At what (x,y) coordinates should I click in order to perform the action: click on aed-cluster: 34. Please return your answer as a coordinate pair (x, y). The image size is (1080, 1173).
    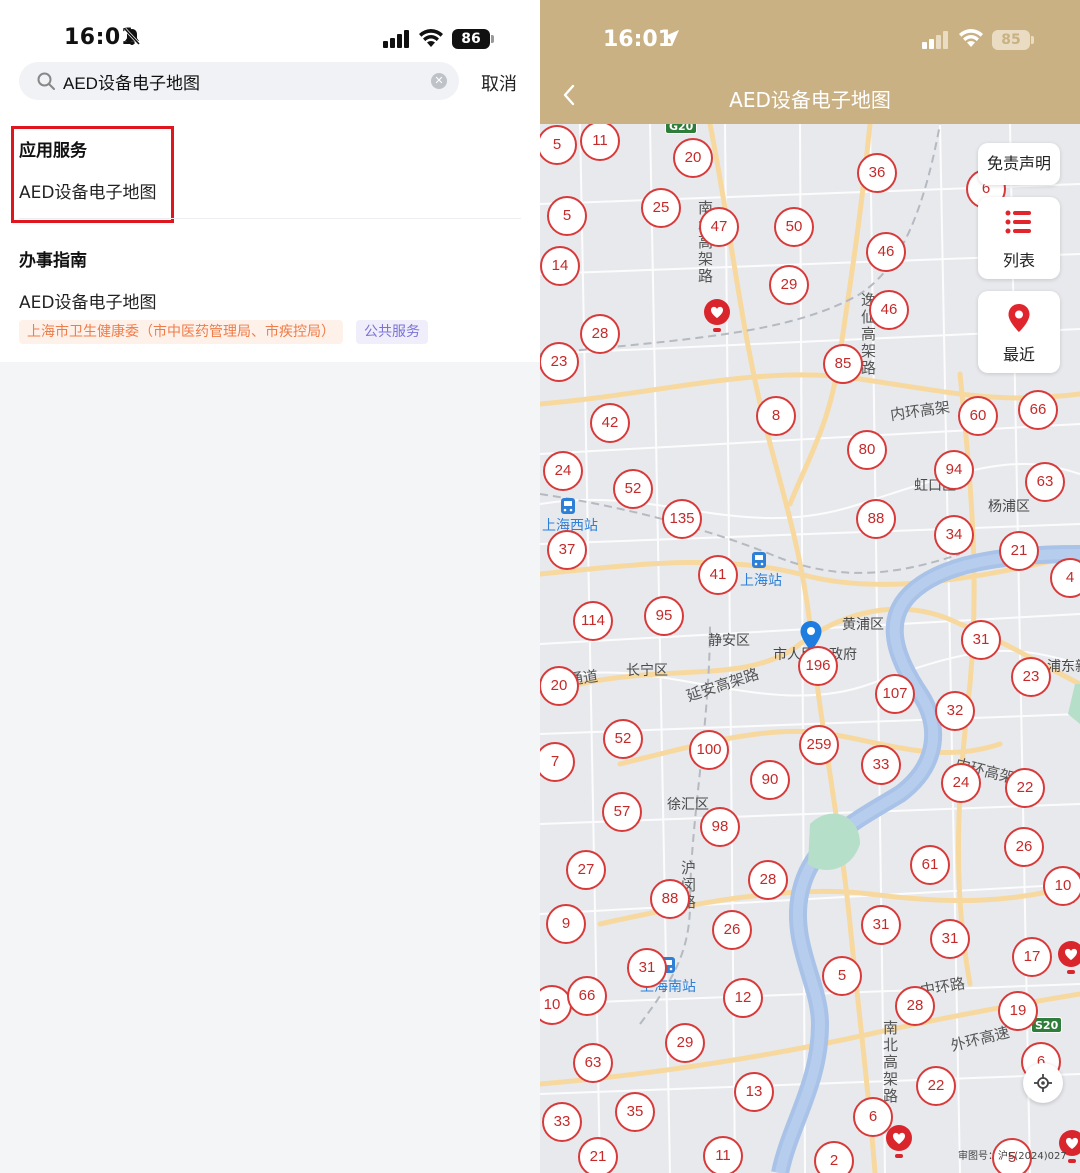
    Looking at the image, I should click on (954, 535).